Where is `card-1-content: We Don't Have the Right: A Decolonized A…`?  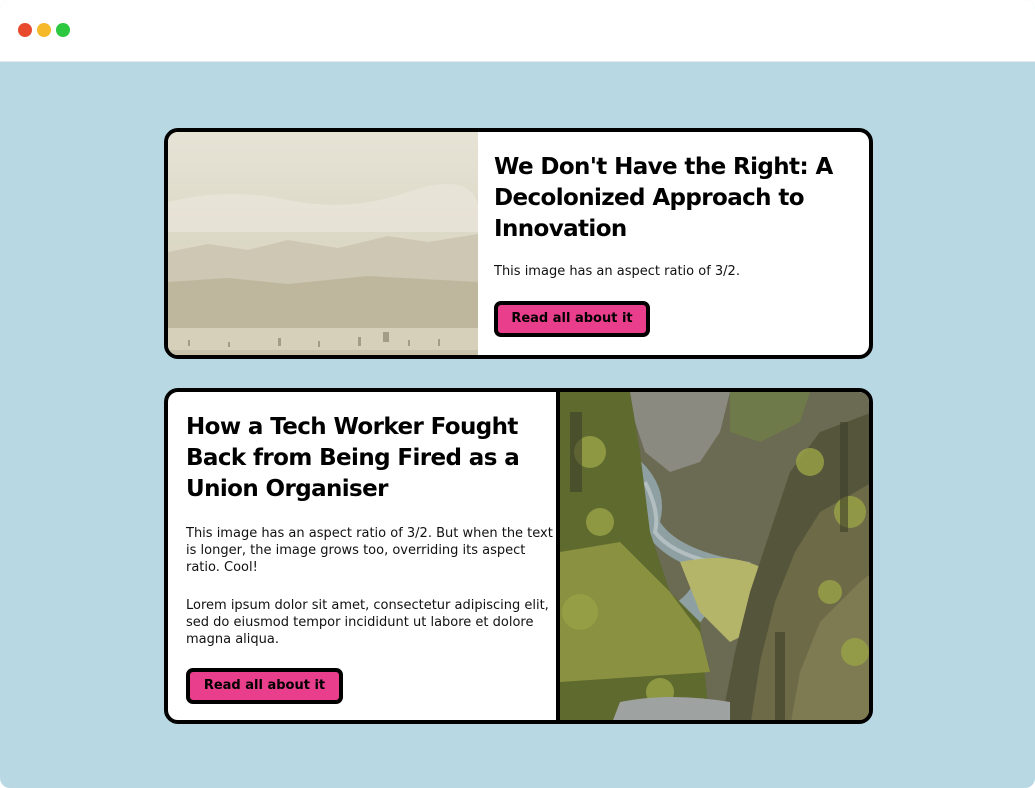 card-1-content: We Don't Have the Right: A Decolonized A… is located at coordinates (671, 243).